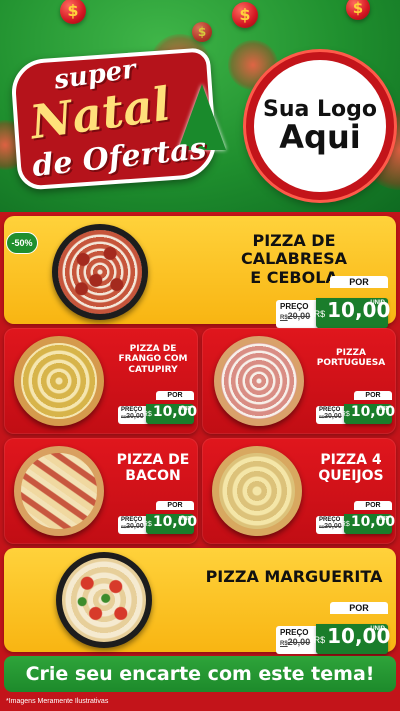  I want to click on product-title: PIZZA 4 QUEIJOS, so click(351, 468).